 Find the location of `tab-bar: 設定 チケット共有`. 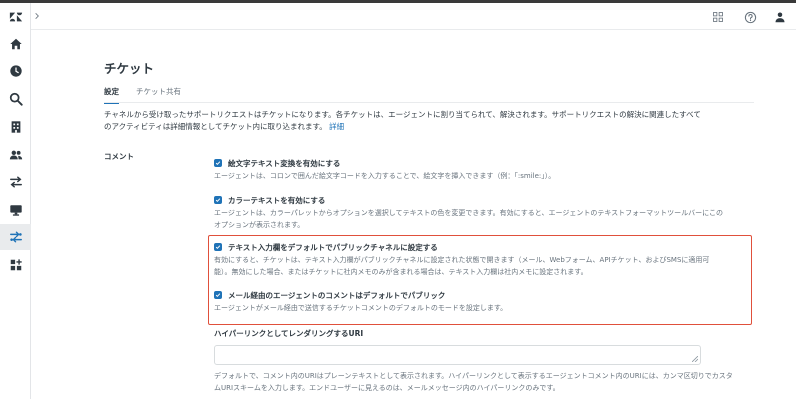

tab-bar: 設定 チケット共有 is located at coordinates (151, 95).